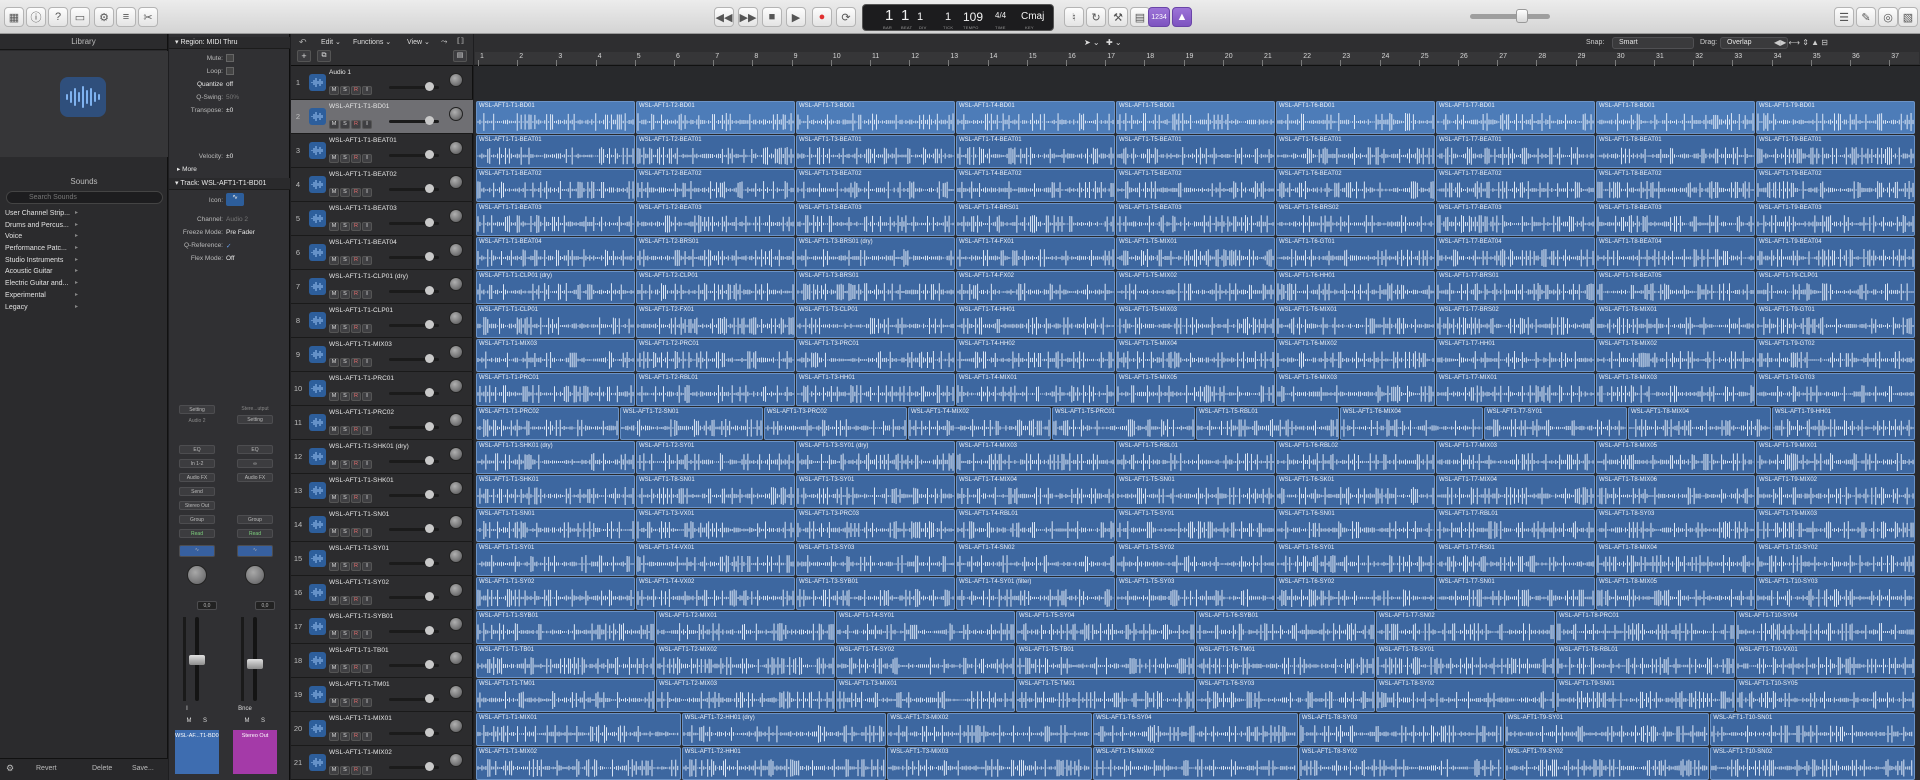 This screenshot has height=780, width=1920. What do you see at coordinates (197, 575) in the screenshot?
I see `strip-pan-knob` at bounding box center [197, 575].